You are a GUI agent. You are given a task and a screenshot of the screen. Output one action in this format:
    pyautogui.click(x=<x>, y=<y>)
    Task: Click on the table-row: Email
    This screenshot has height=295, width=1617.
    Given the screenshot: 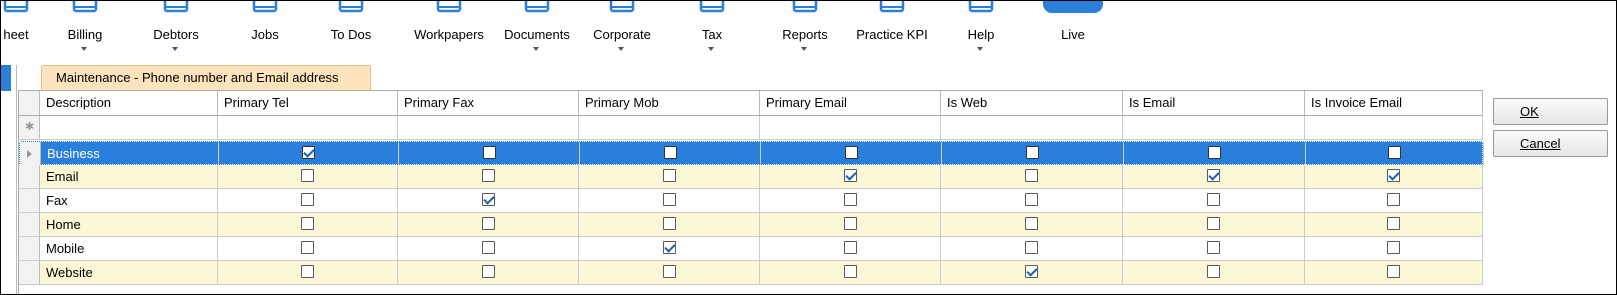 What is the action you would take?
    pyautogui.click(x=751, y=177)
    